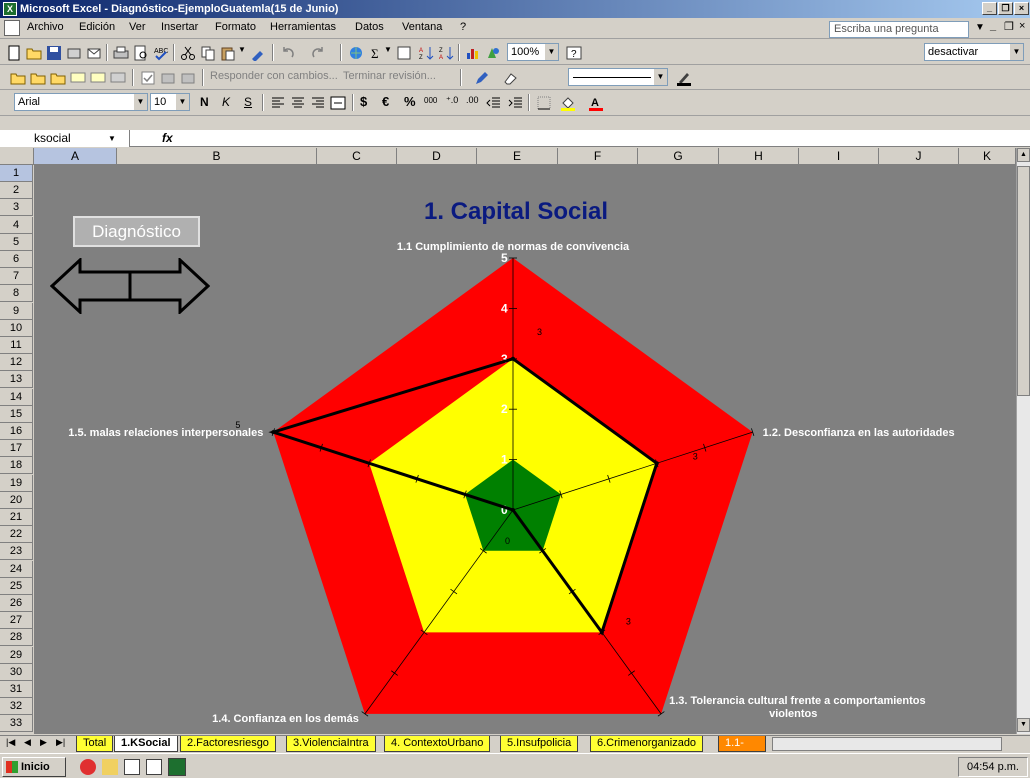 The height and width of the screenshot is (778, 1030). What do you see at coordinates (452, 100) in the screenshot?
I see `increase-decimal-icon: ⁺.0` at bounding box center [452, 100].